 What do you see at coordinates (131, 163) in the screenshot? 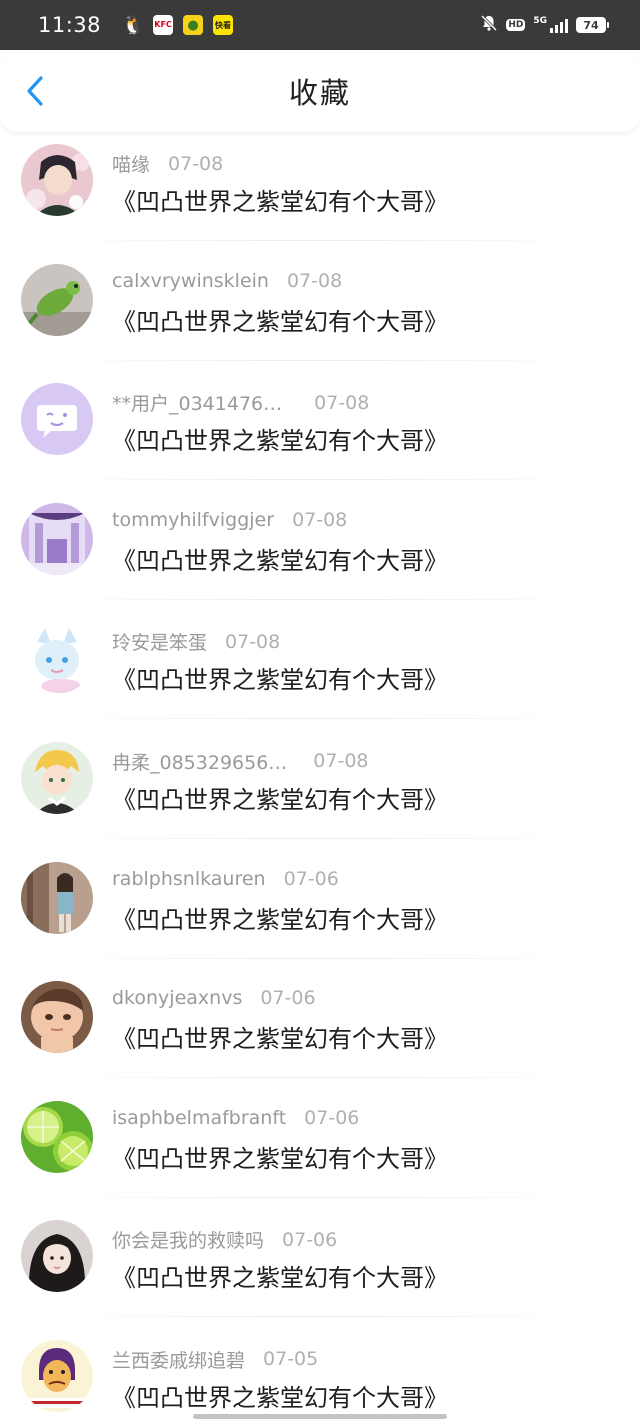
I see `username: 喵缘` at bounding box center [131, 163].